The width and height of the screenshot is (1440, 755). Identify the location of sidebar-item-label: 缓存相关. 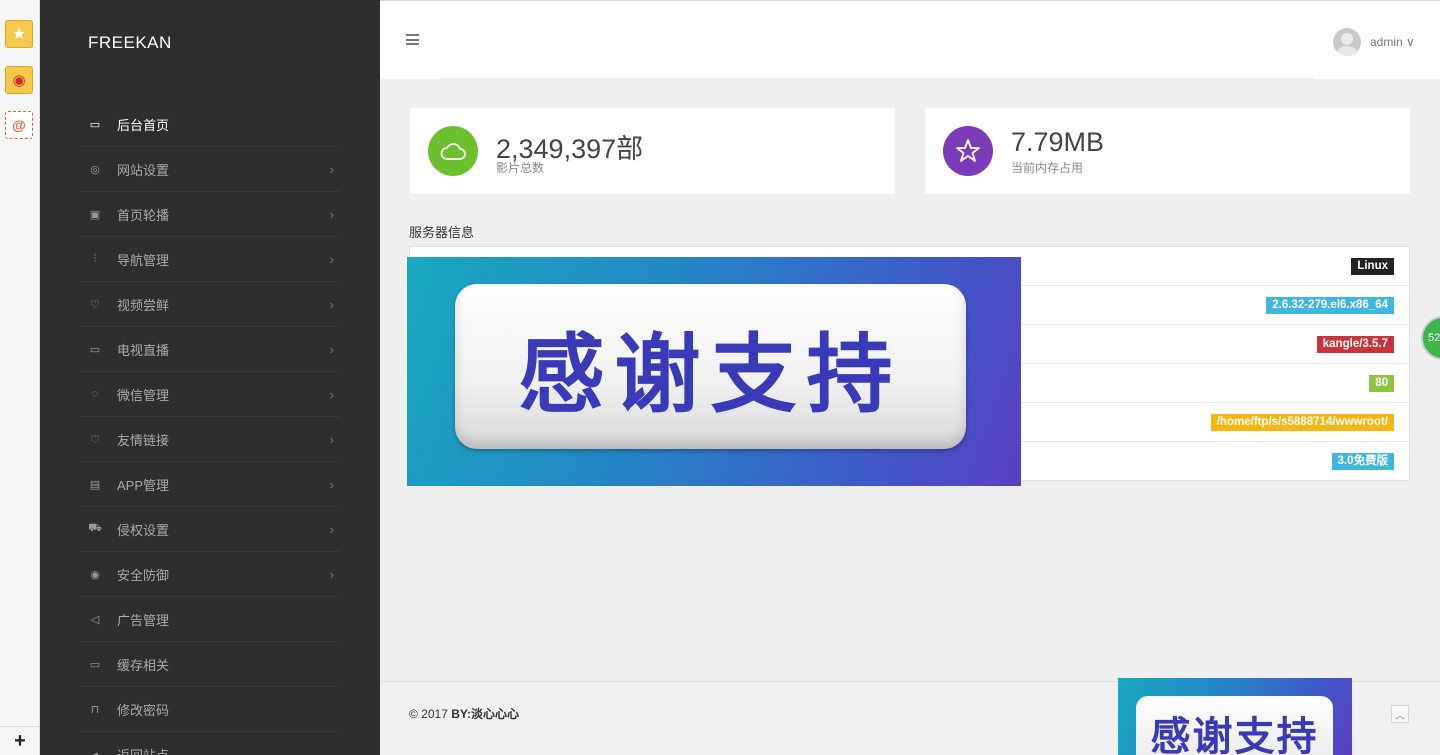
(143, 665).